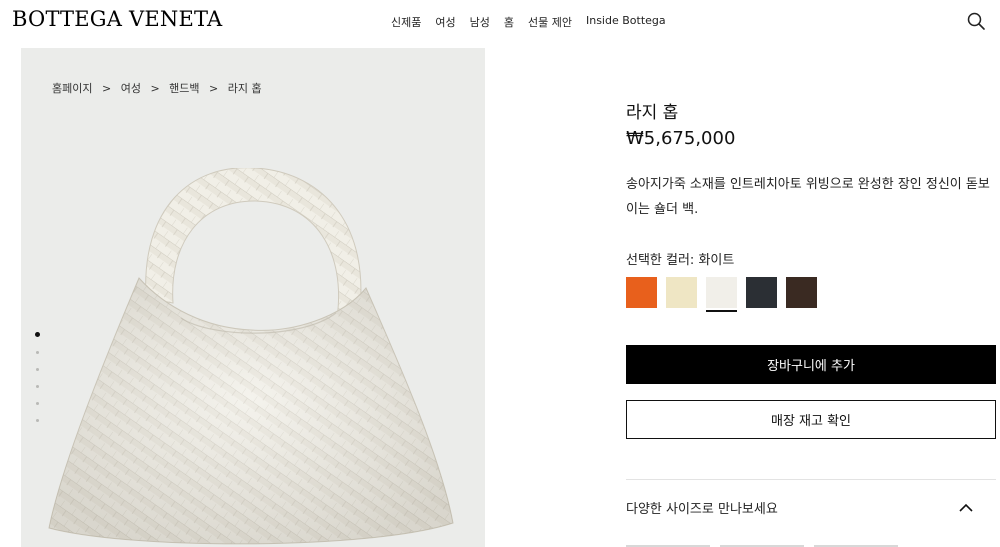 The height and width of the screenshot is (547, 1000). Describe the element at coordinates (37, 377) in the screenshot. I see `gallery-pagination` at that location.